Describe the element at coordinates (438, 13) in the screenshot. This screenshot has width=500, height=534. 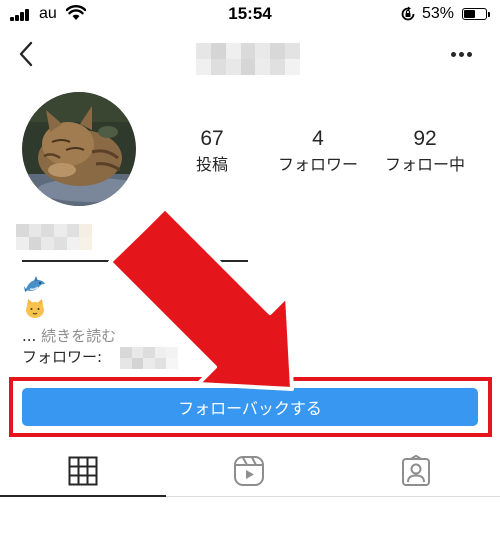
I see `battery-percent: 53%` at that location.